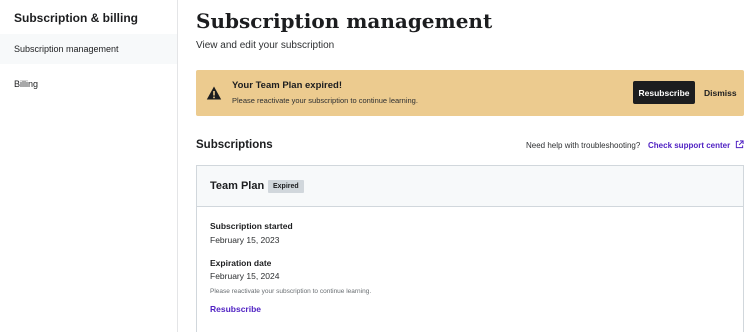 The width and height of the screenshot is (750, 332). What do you see at coordinates (344, 21) in the screenshot?
I see `page-title: Subscription management` at bounding box center [344, 21].